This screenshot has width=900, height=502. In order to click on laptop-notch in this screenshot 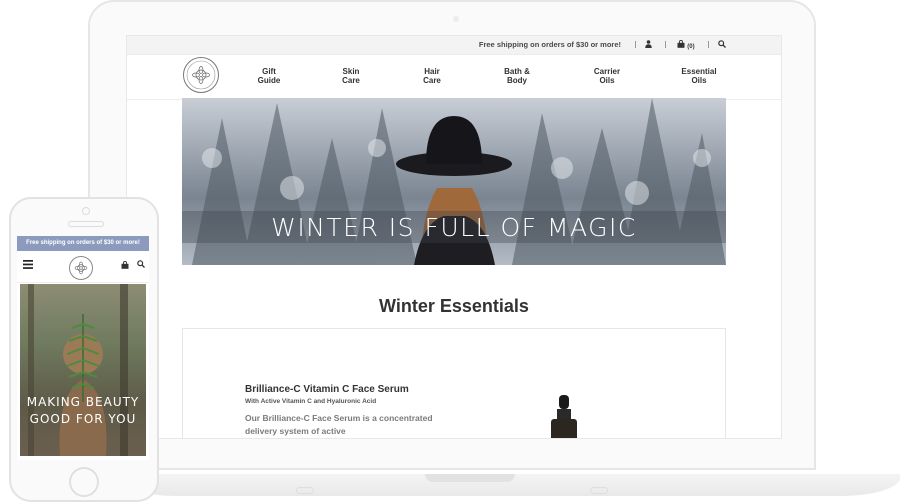, I will do `click(470, 478)`.